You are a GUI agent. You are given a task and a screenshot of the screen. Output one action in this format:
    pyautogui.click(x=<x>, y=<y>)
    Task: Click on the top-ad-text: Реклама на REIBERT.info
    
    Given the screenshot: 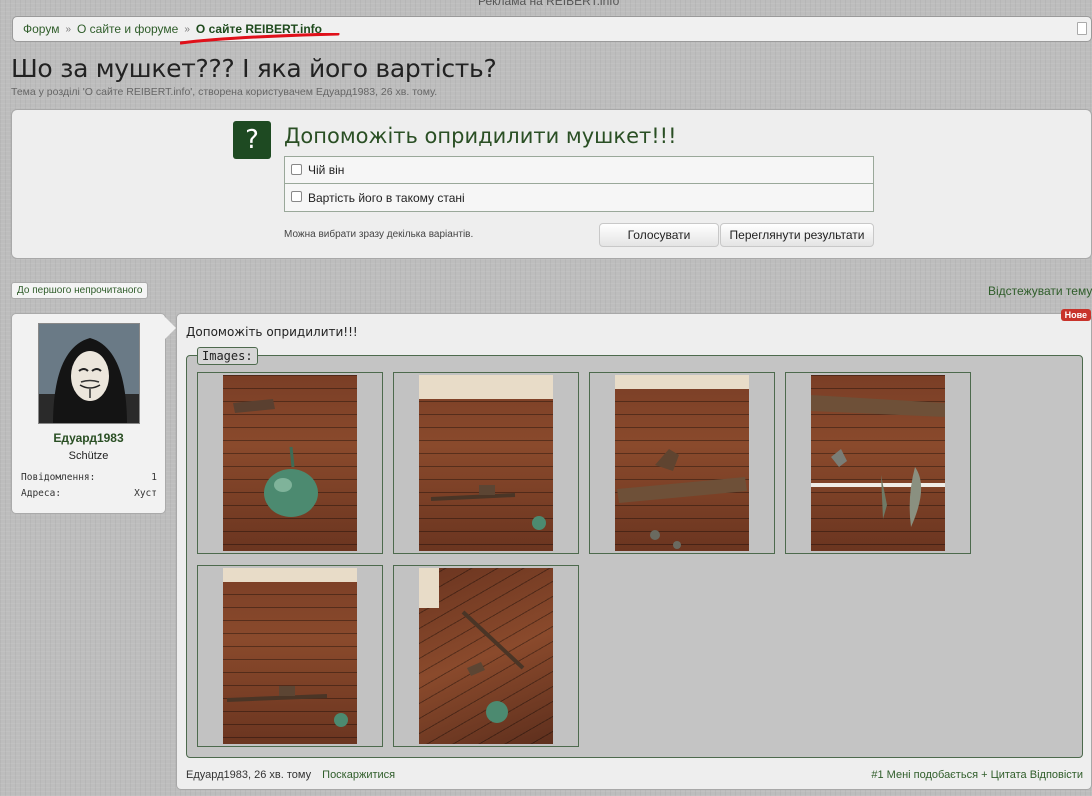 What is the action you would take?
    pyautogui.click(x=549, y=4)
    